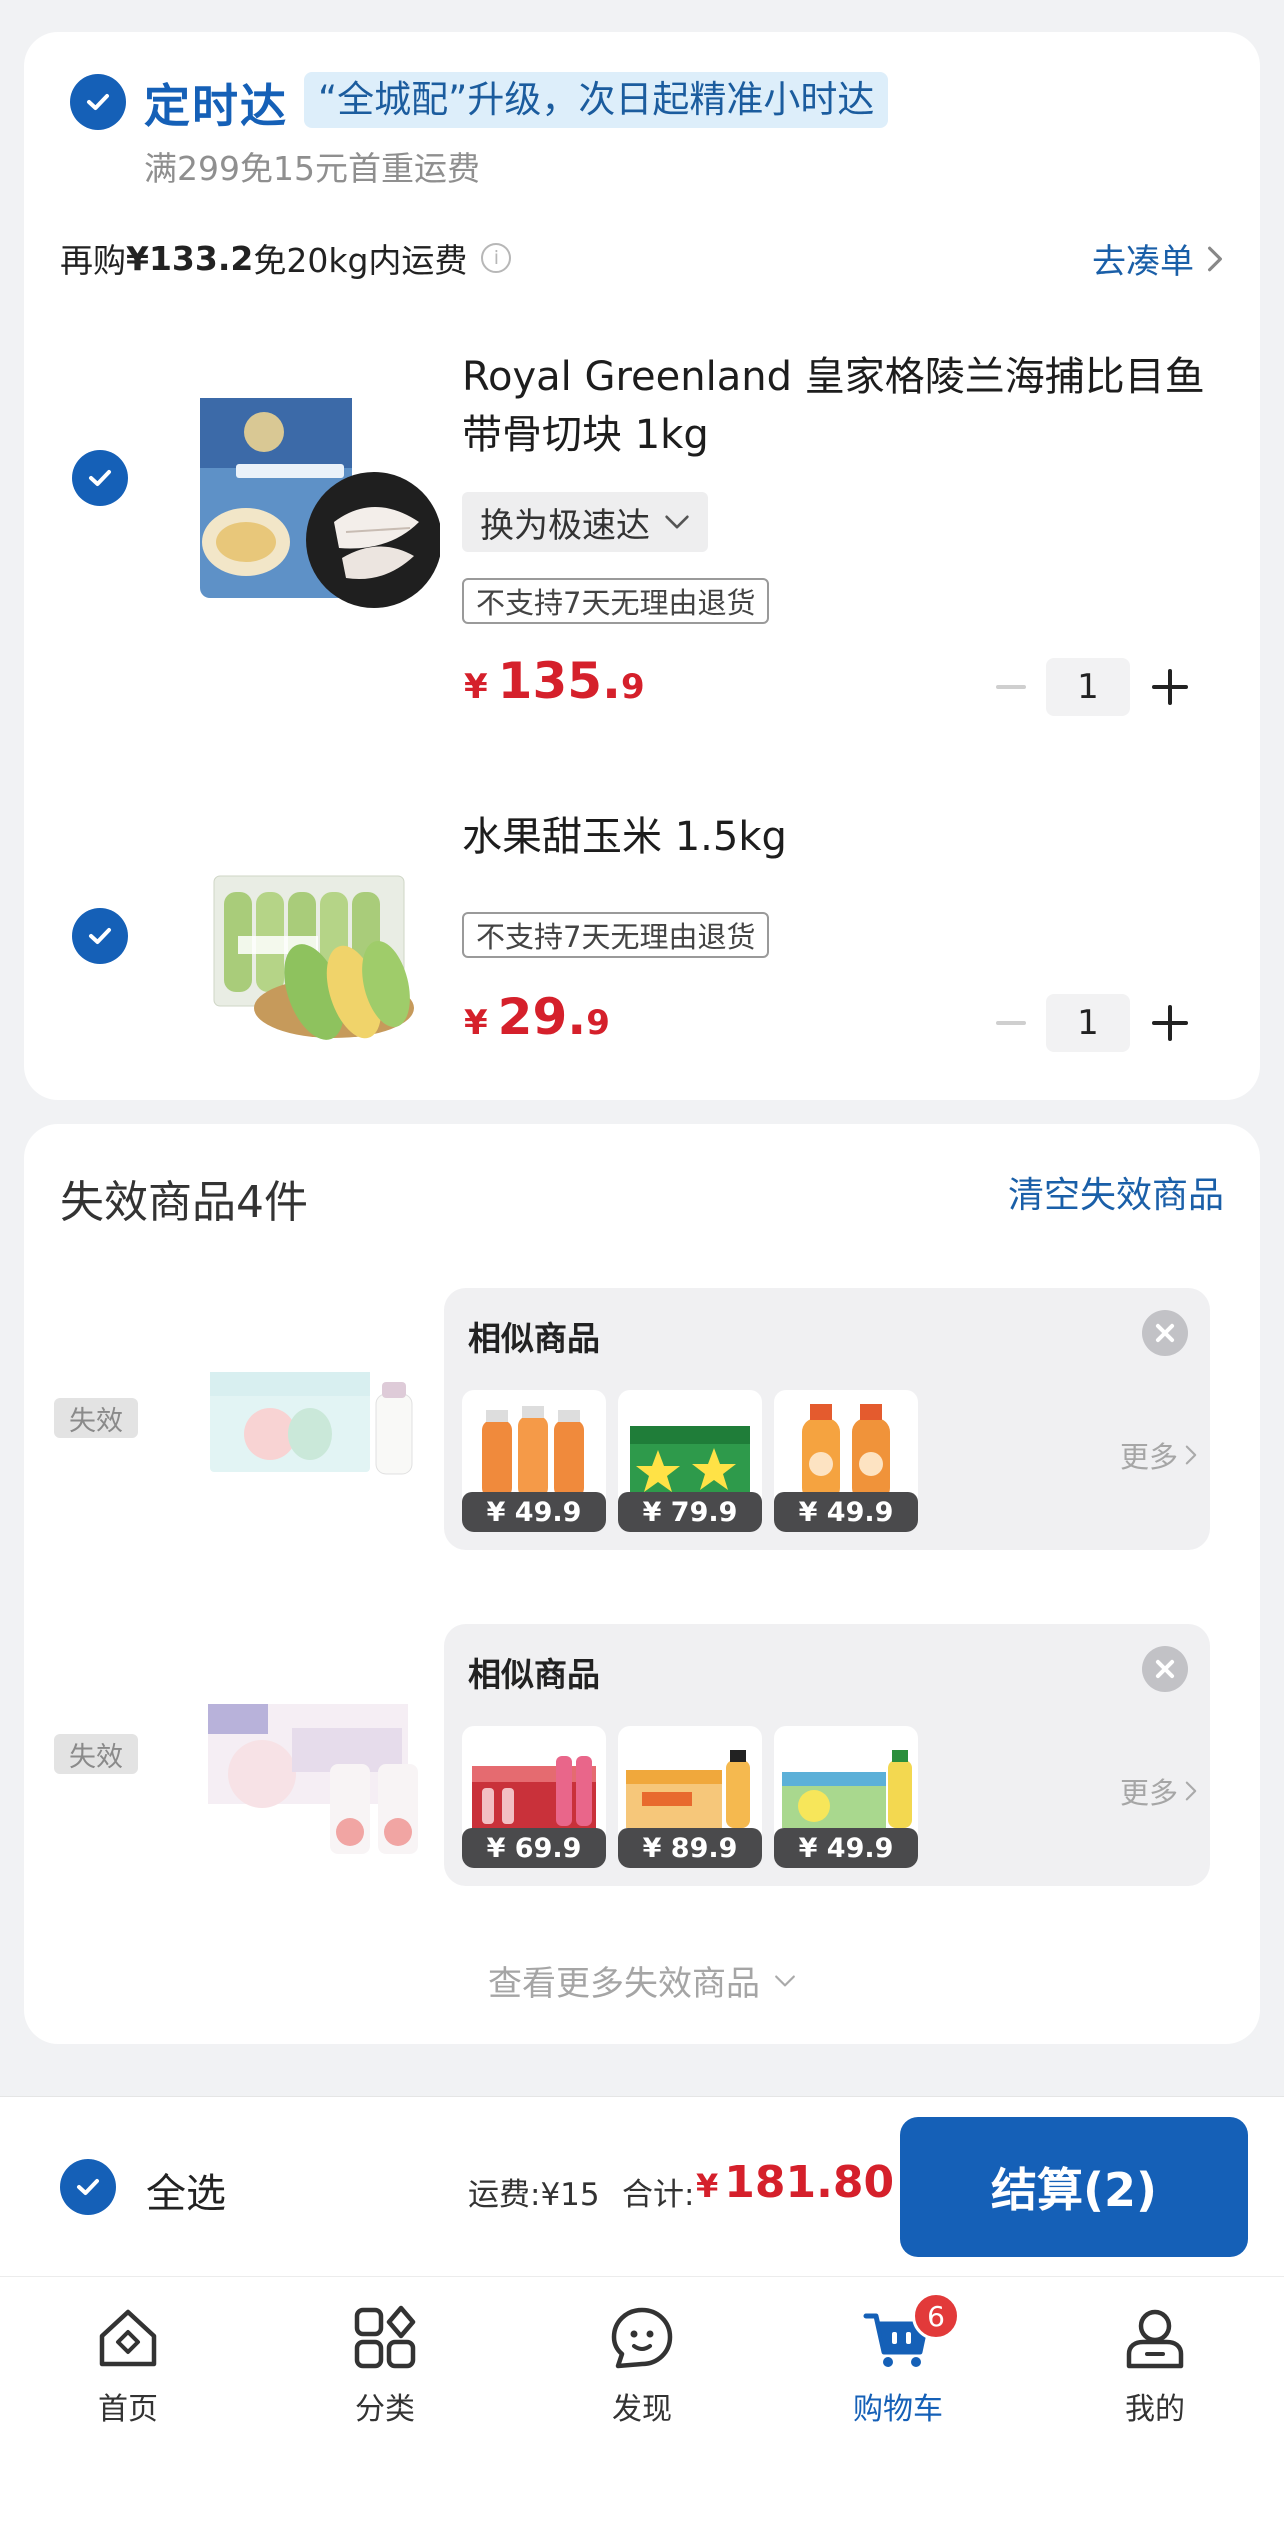 The height and width of the screenshot is (2525, 1284). Describe the element at coordinates (1143, 262) in the screenshot. I see `add-more-label: 去凑单` at that location.